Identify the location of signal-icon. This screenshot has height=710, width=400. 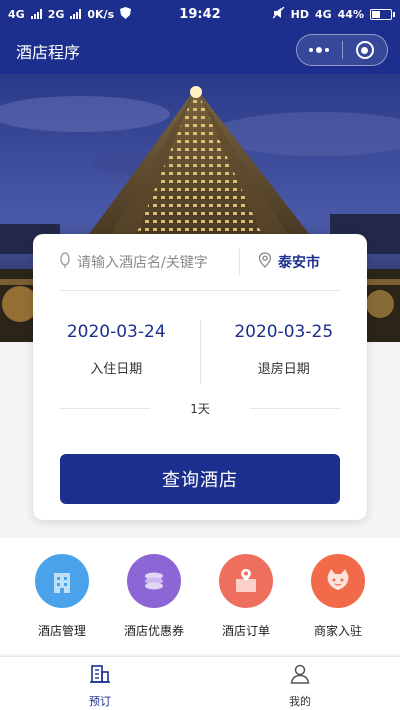
(36, 14).